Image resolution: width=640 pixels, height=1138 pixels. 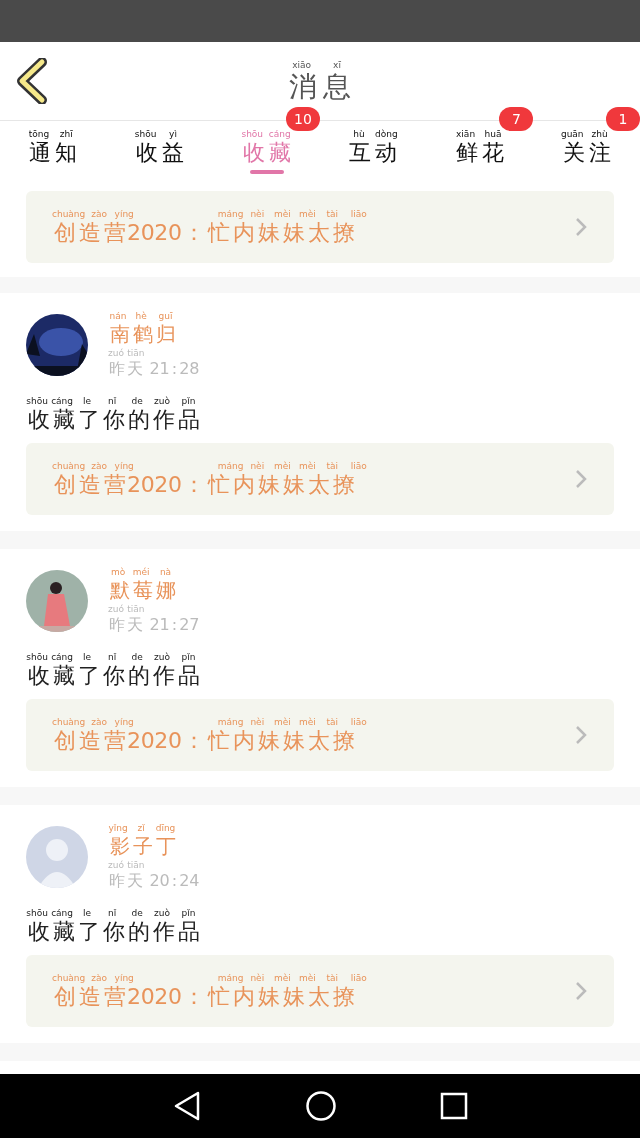 I want to click on timestamp: 昨天 21:28, so click(x=154, y=369).